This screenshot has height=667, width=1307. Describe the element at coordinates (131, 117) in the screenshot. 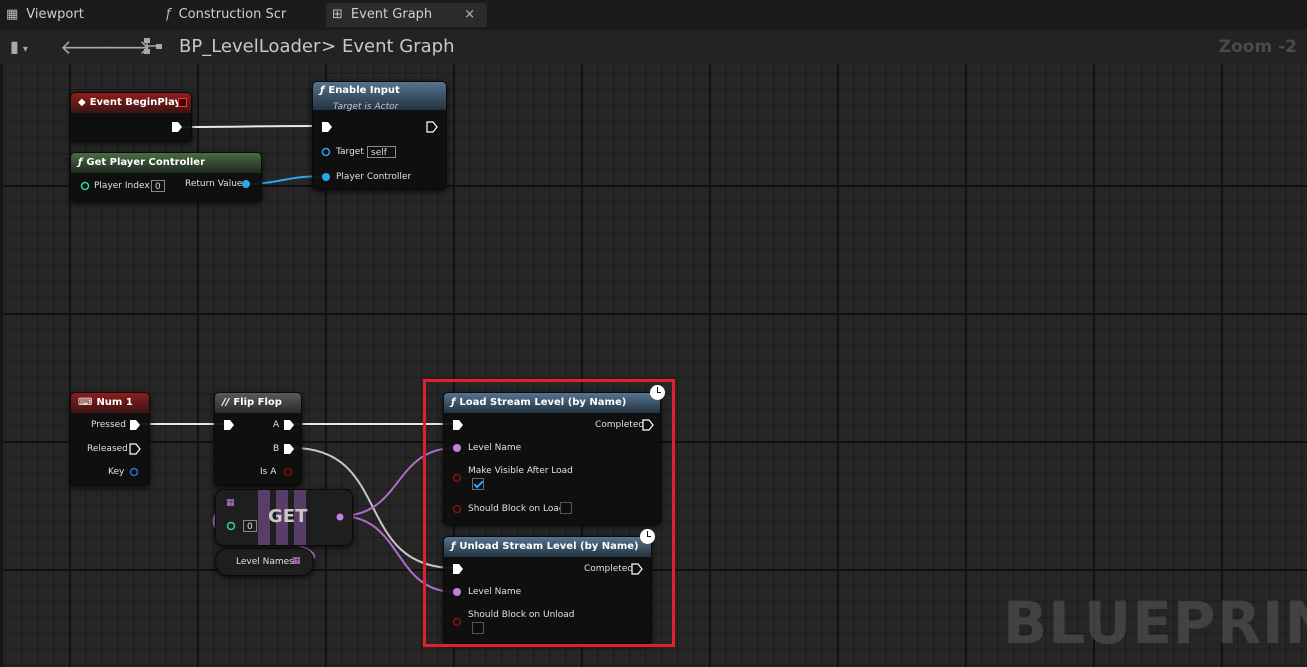

I see `event-beginplay-node: ◆ Event BeginPlay` at that location.